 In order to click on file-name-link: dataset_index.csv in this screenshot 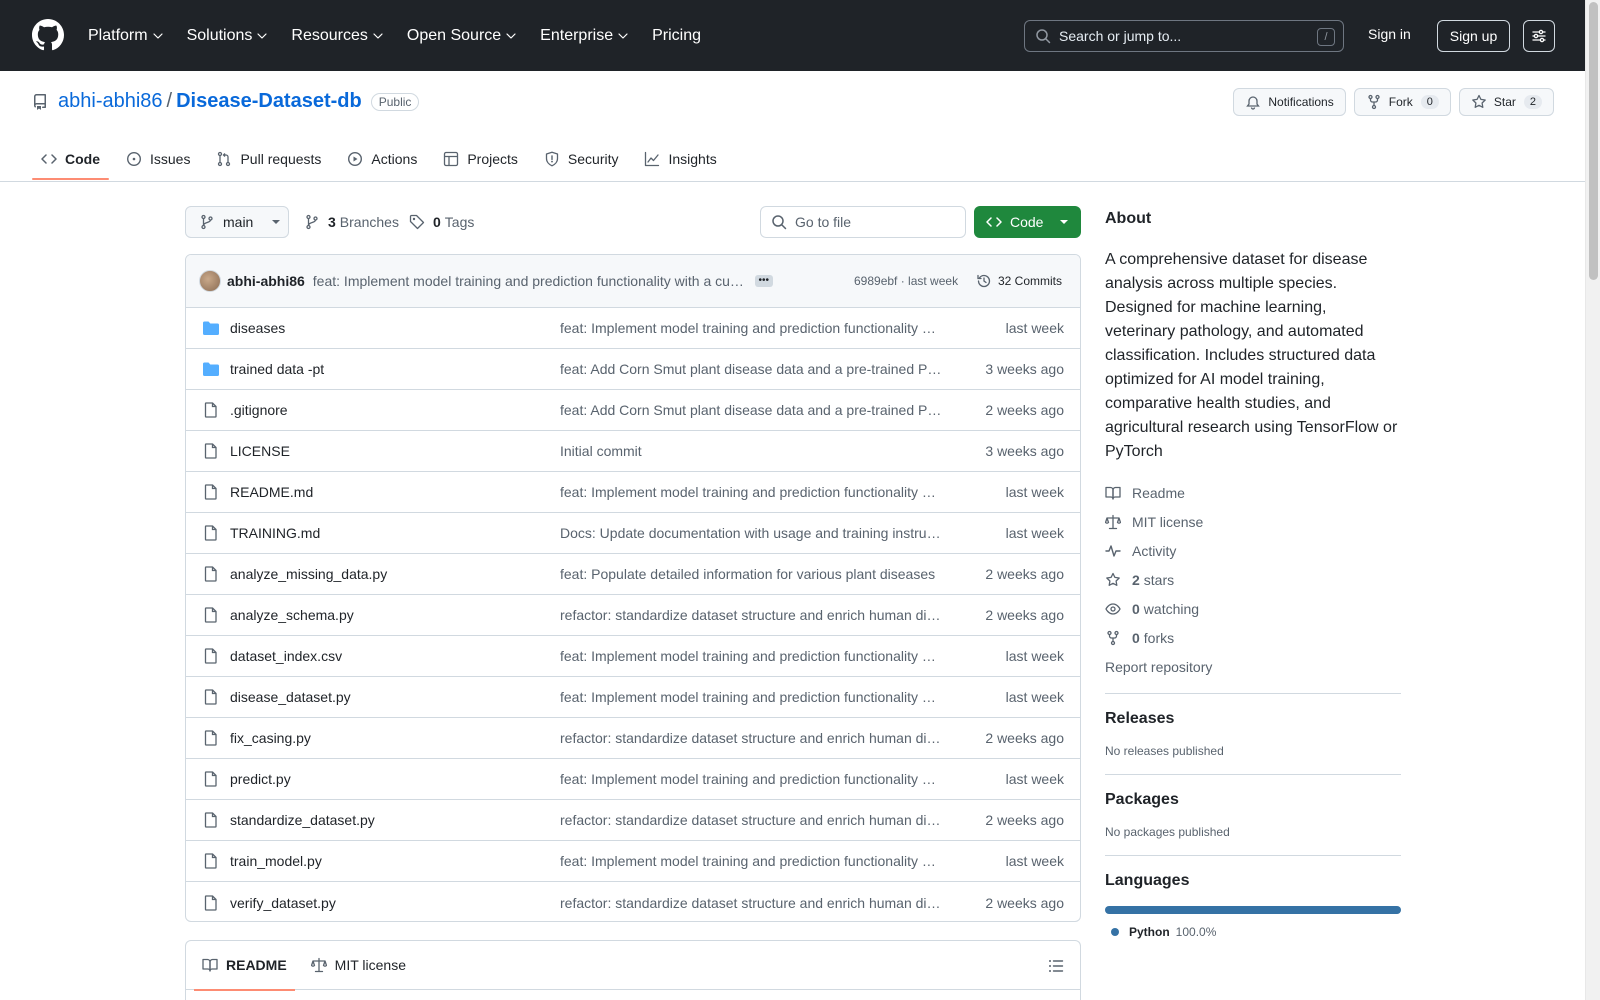, I will do `click(390, 656)`.